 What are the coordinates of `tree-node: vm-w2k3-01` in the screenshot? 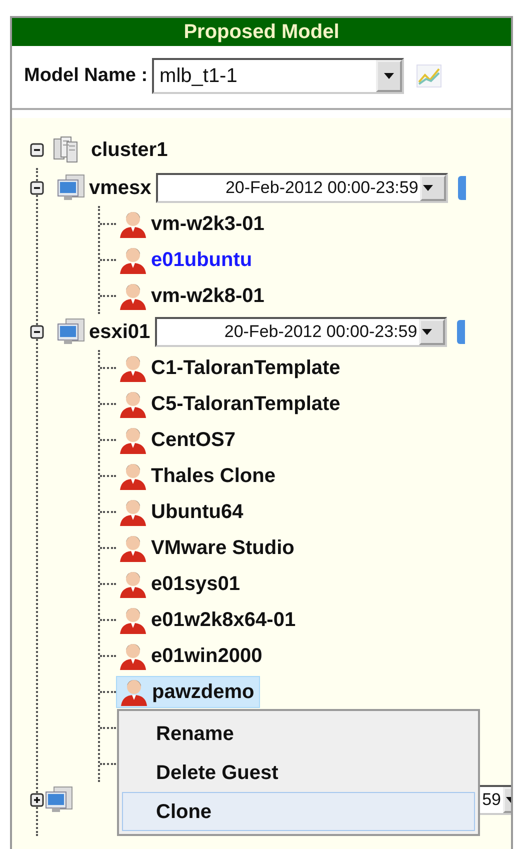 It's located at (193, 224).